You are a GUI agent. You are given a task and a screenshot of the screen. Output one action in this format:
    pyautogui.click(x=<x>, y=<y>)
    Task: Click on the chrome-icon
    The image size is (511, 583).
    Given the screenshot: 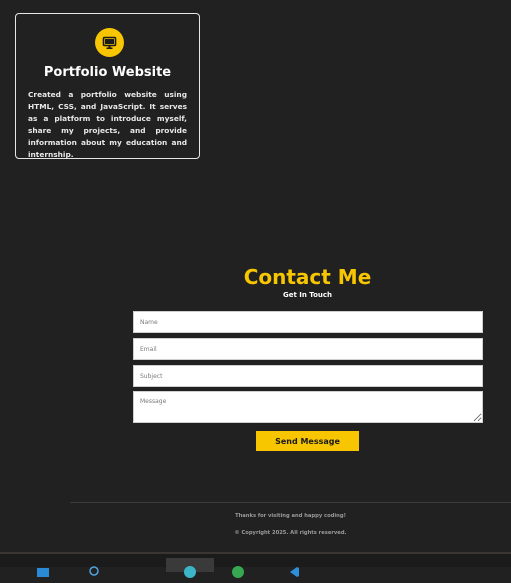 What is the action you would take?
    pyautogui.click(x=238, y=571)
    